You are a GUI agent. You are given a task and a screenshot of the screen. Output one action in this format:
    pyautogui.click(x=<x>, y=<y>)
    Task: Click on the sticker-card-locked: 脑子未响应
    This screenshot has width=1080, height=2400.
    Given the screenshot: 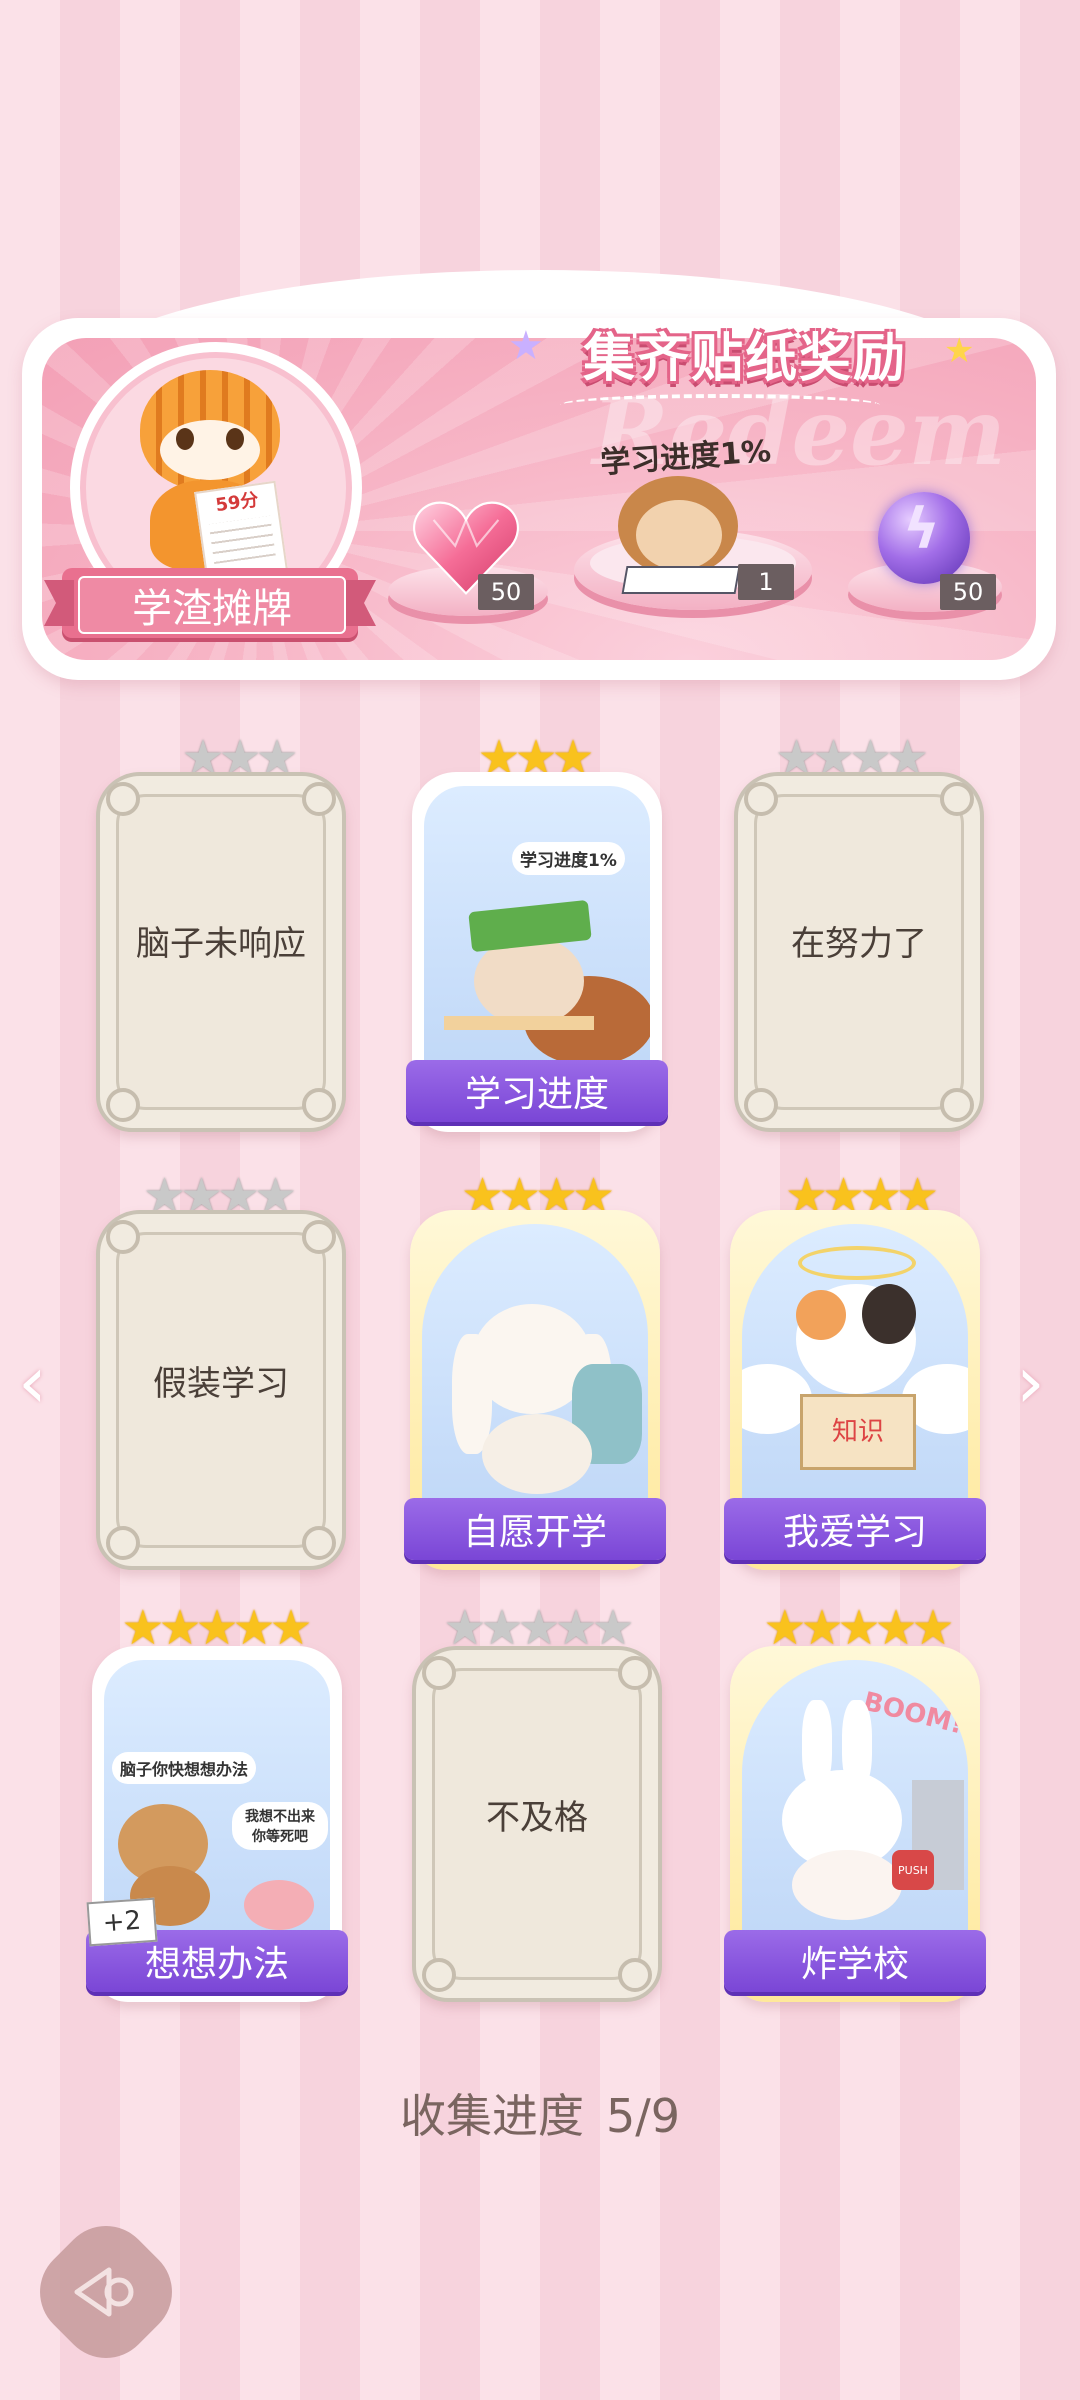 What is the action you would take?
    pyautogui.click(x=221, y=952)
    